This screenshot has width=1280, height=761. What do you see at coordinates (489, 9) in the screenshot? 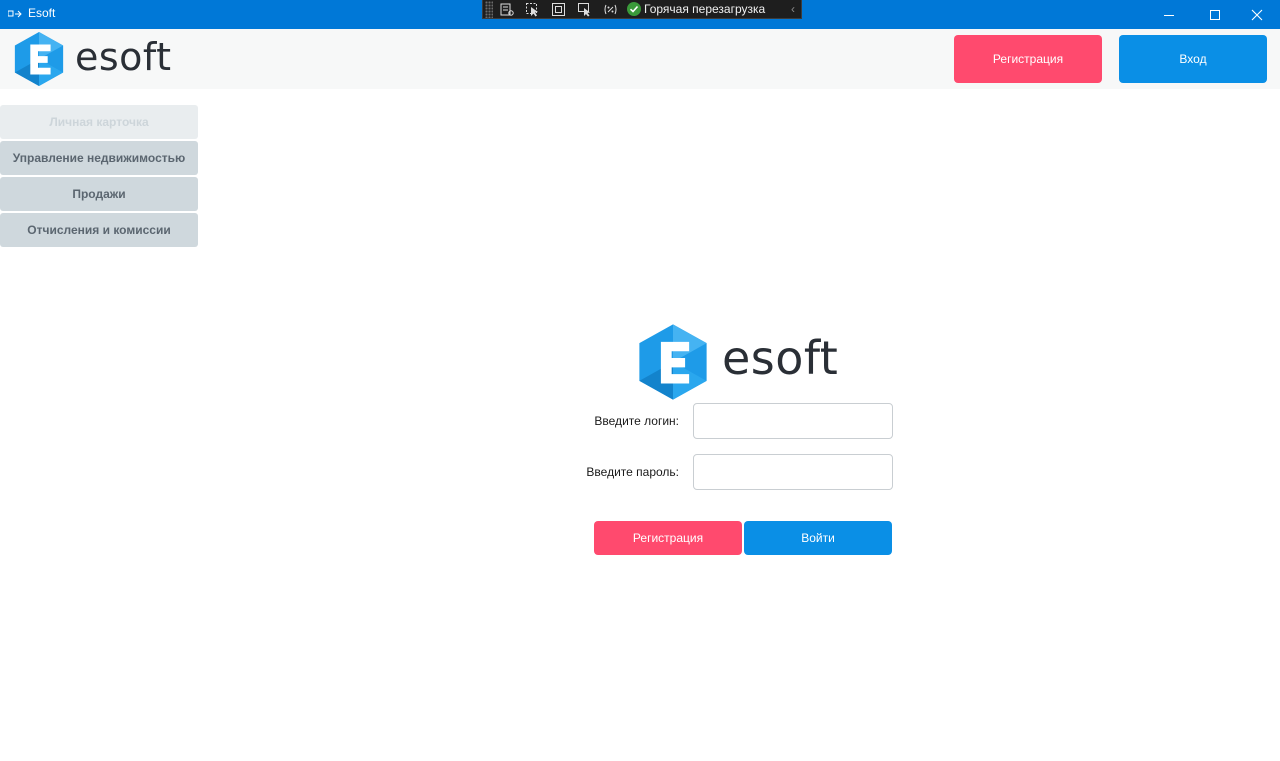
I see `toolbar-grip` at bounding box center [489, 9].